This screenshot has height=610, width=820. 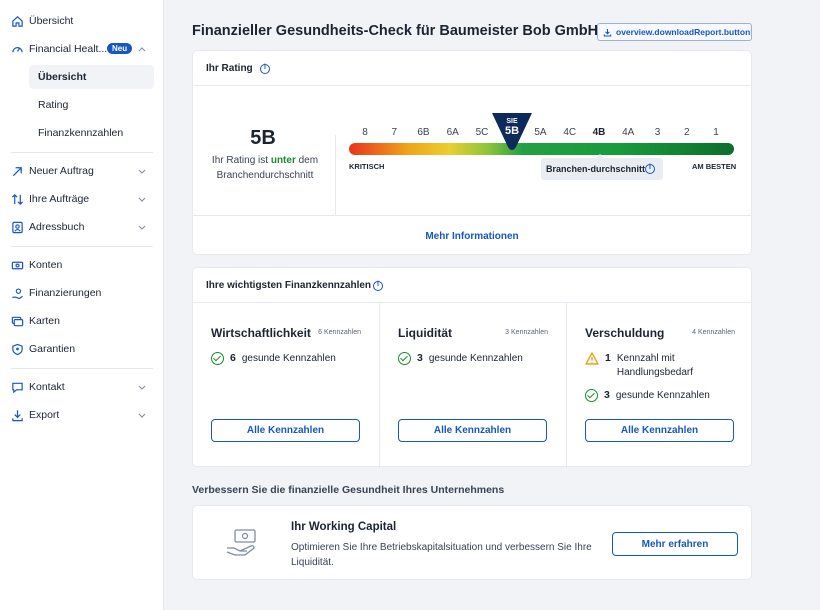 What do you see at coordinates (62, 77) in the screenshot?
I see `sidebar-subitem-label: Übersicht` at bounding box center [62, 77].